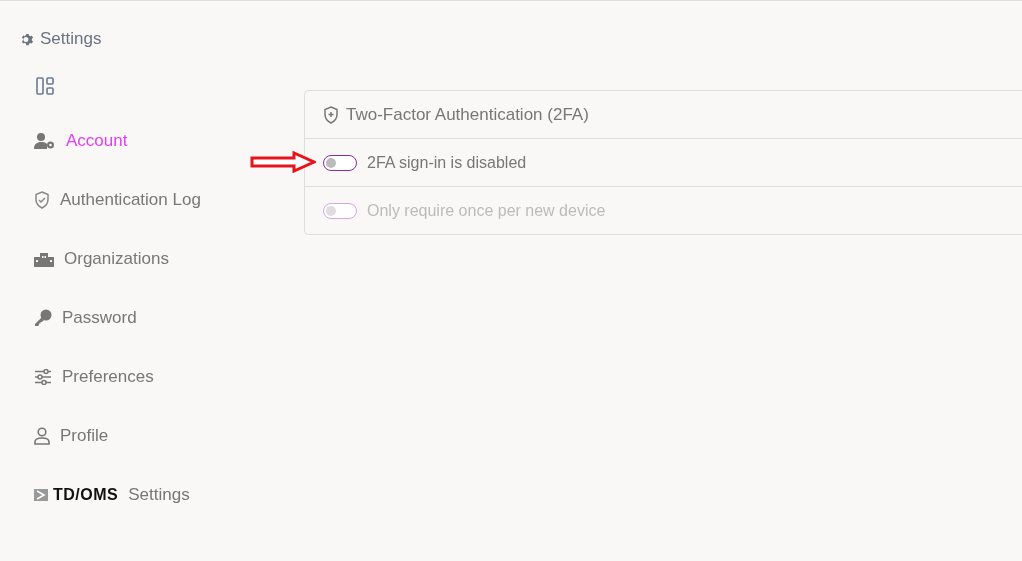 This screenshot has width=1022, height=561. Describe the element at coordinates (108, 376) in the screenshot. I see `item-label: Preferences` at that location.